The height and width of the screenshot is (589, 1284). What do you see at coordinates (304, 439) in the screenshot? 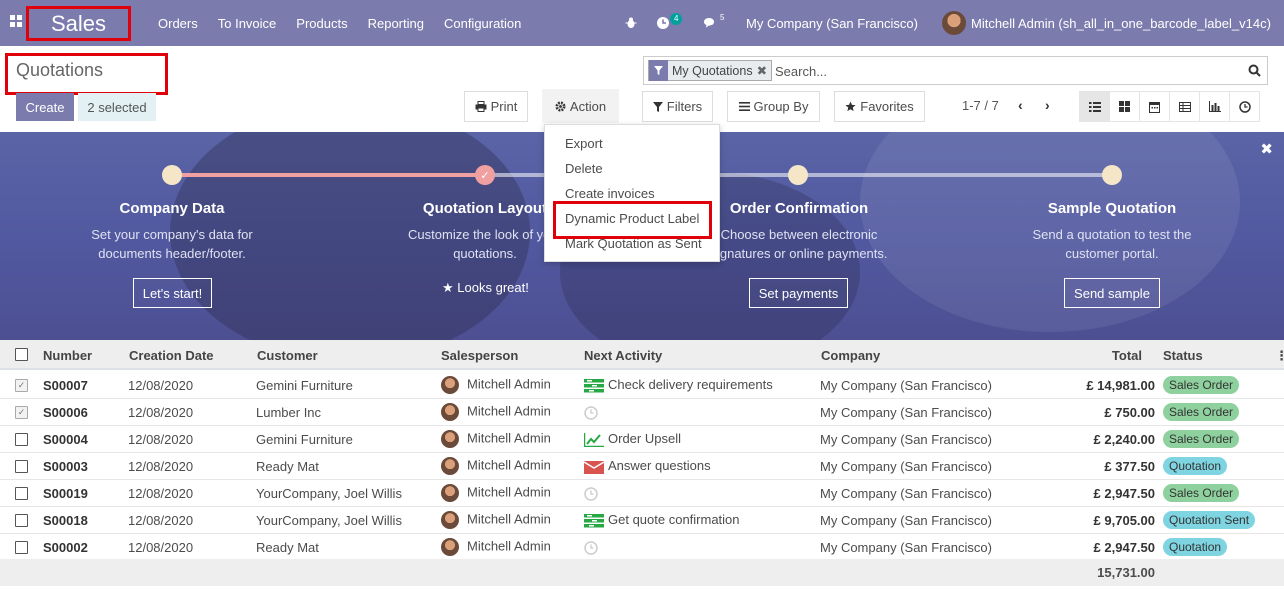
I see `row-customer: Gemini Furniture` at bounding box center [304, 439].